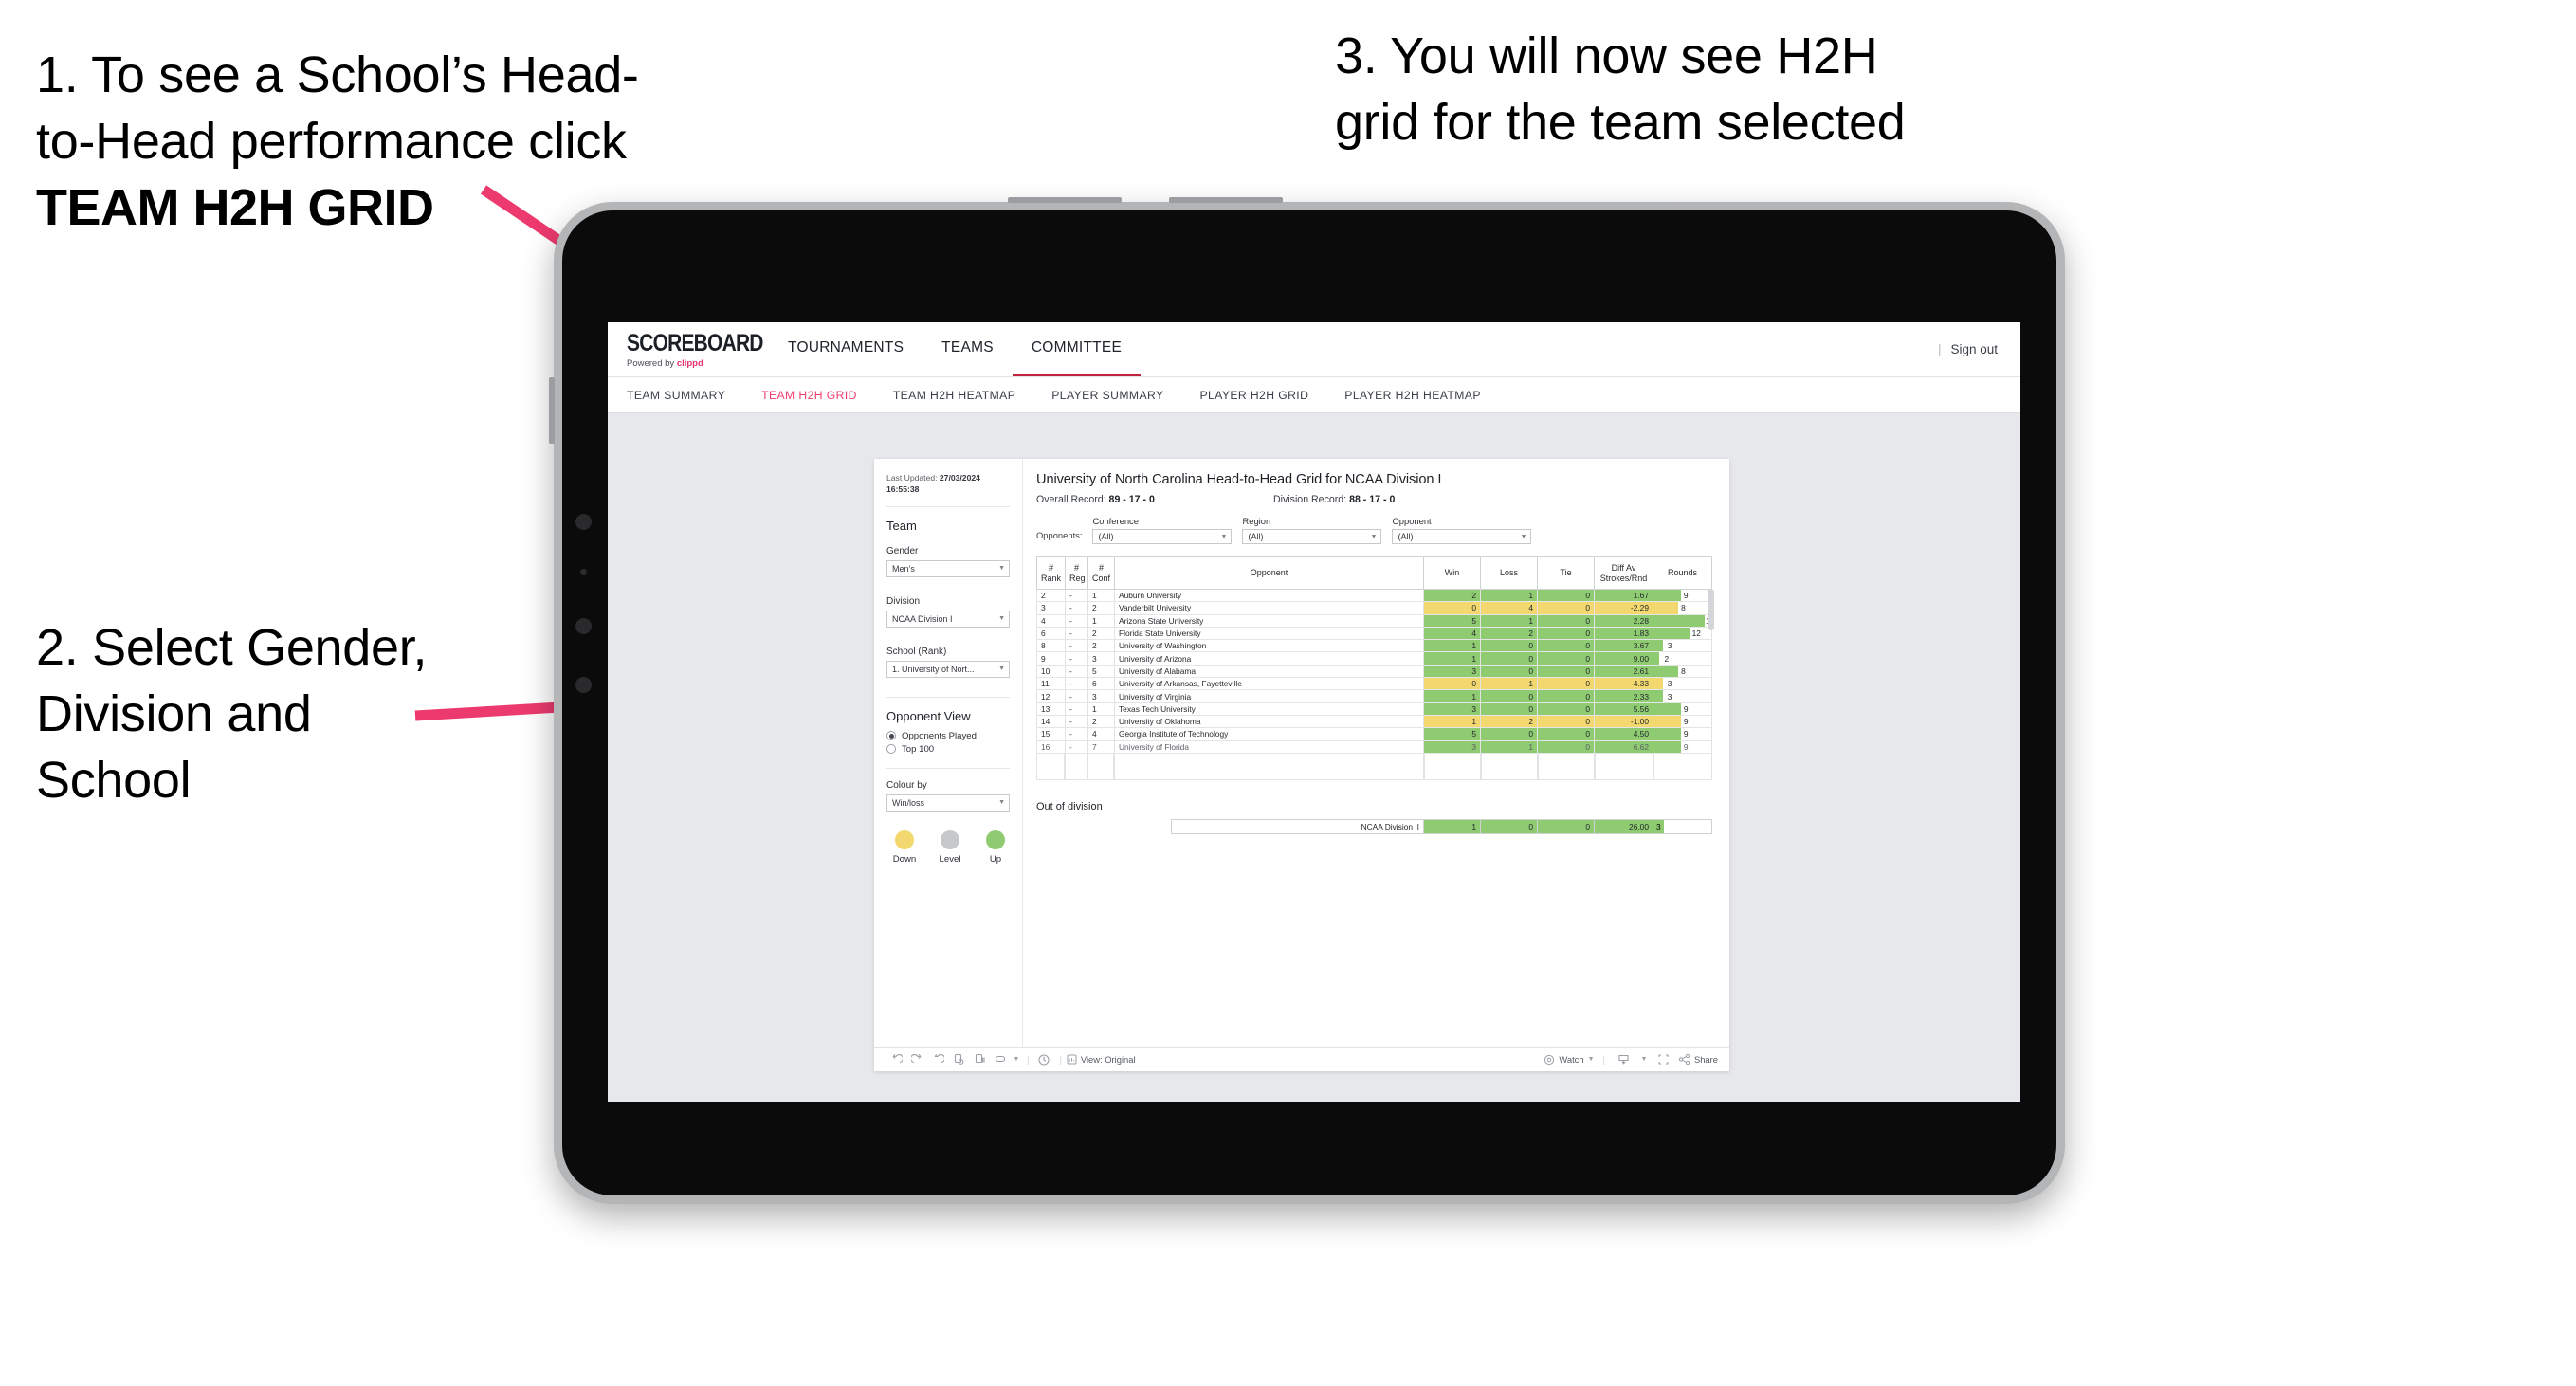  Describe the element at coordinates (903, 601) in the screenshot. I see `division-label: Division` at that location.